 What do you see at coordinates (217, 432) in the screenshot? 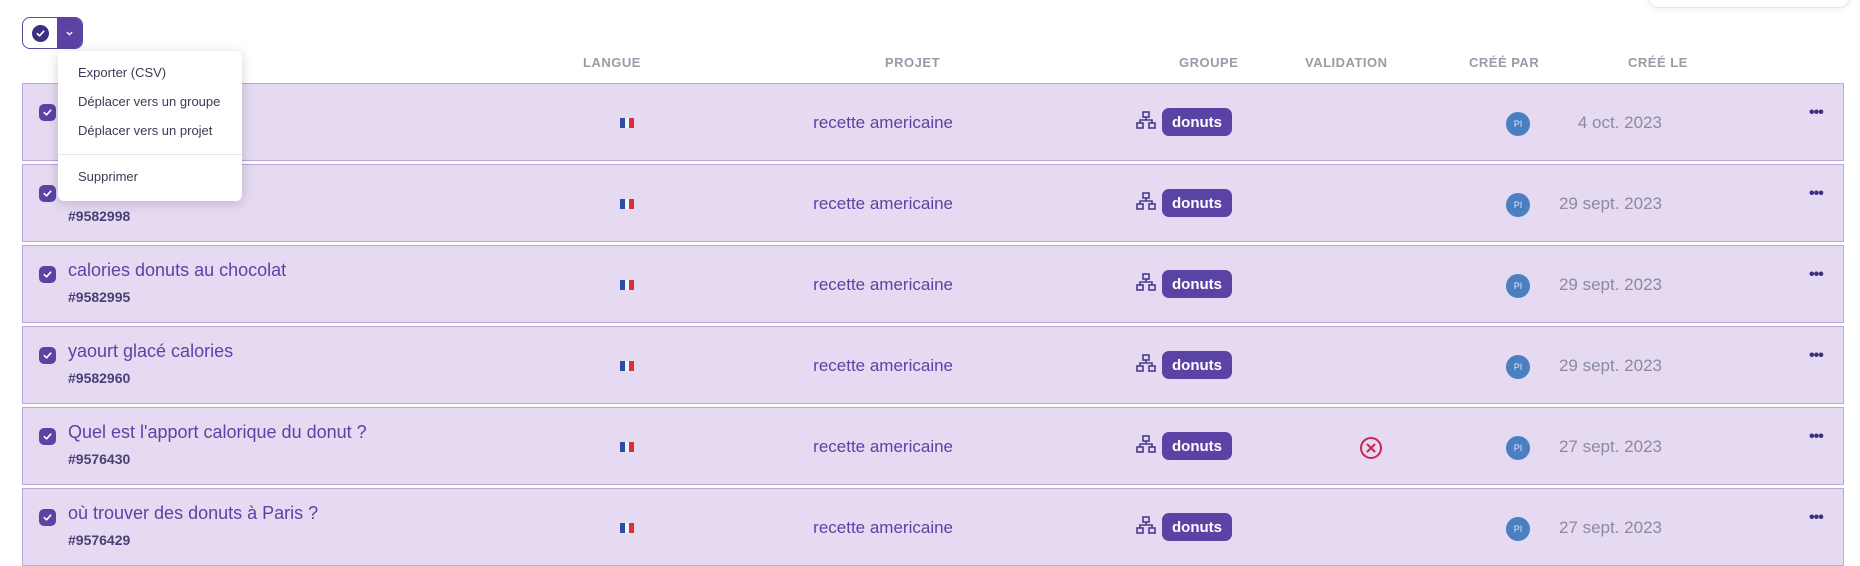
I see `row-title: Quel est l'apport calorique du donut ?` at bounding box center [217, 432].